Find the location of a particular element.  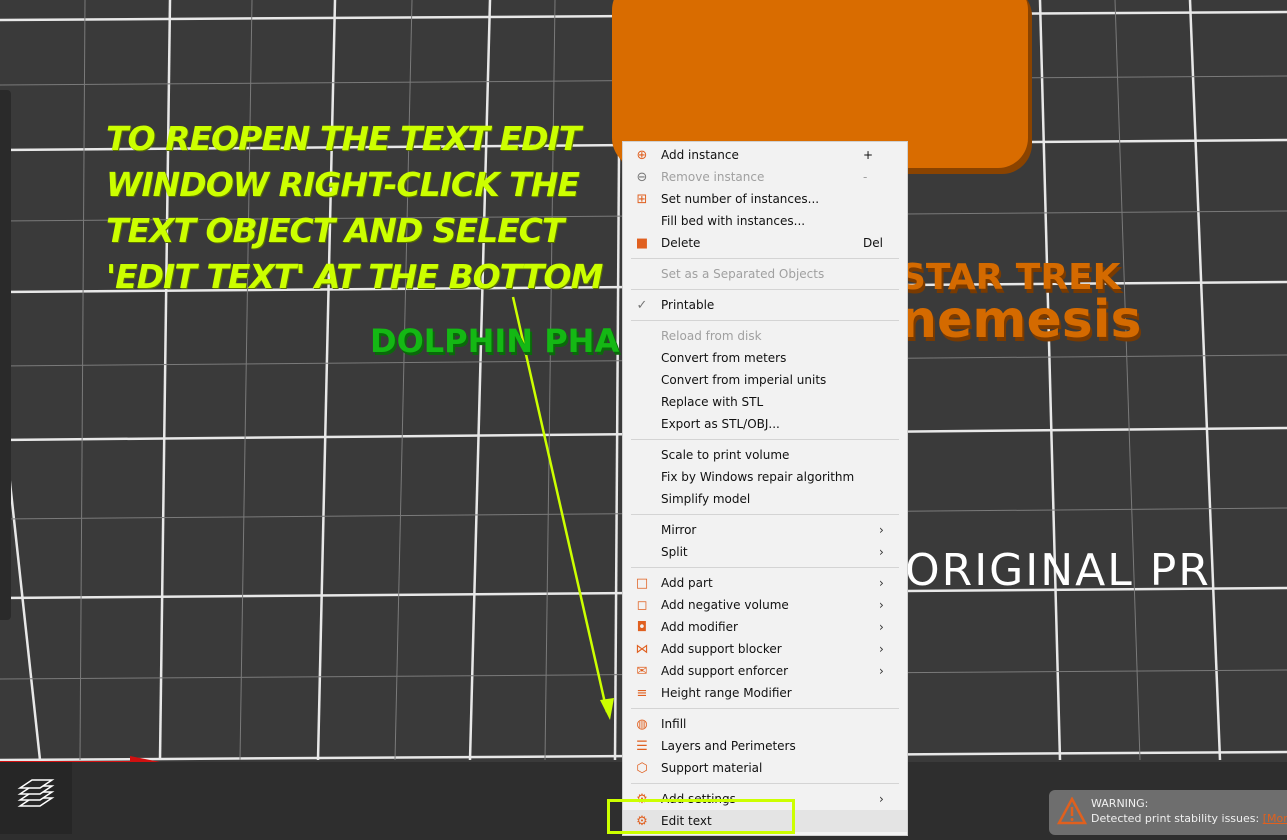

menu-item-set-as-a-separated-objects: Set as a Separated Objects is located at coordinates (765, 274).